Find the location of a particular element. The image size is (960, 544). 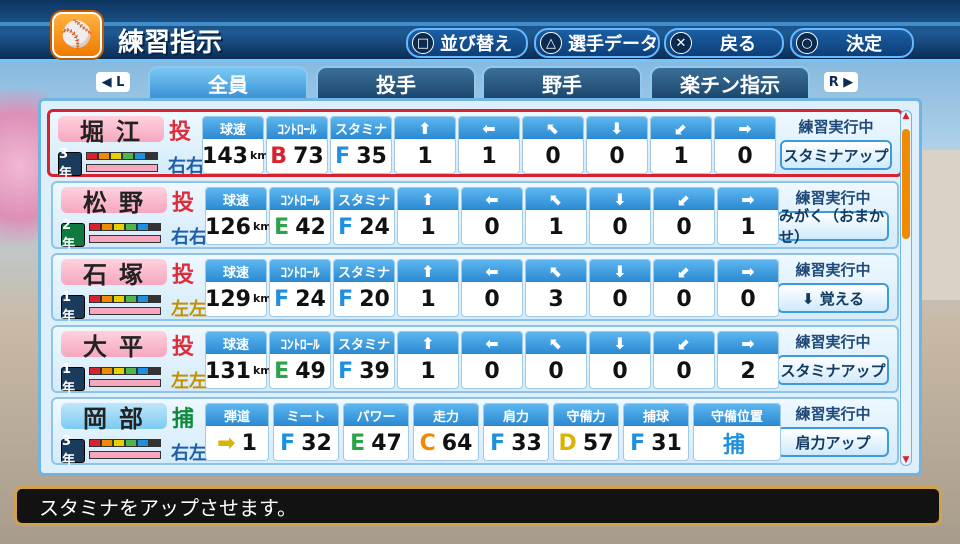

stat-label: 捕球 is located at coordinates (656, 415).